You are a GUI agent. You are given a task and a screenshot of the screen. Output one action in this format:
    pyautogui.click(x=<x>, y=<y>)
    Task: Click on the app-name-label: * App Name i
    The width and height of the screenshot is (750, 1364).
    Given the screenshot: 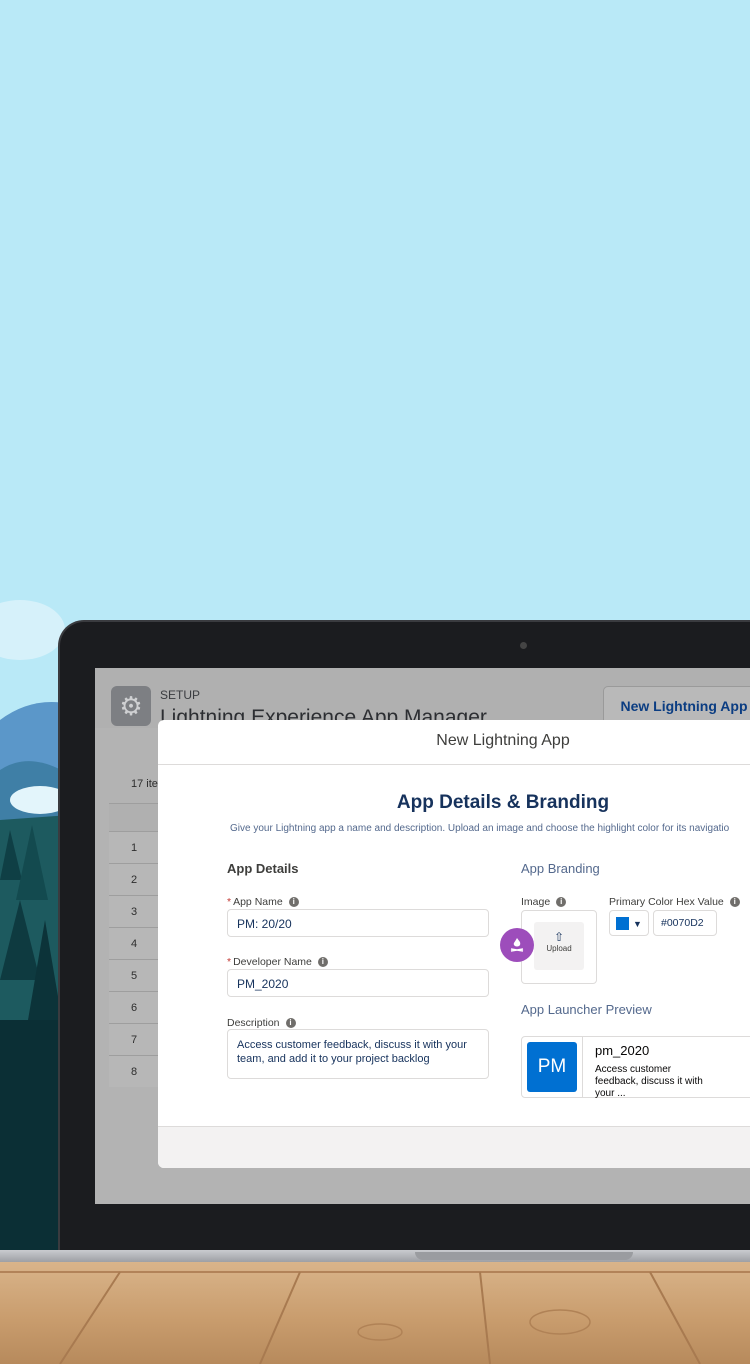 What is the action you would take?
    pyautogui.click(x=263, y=902)
    